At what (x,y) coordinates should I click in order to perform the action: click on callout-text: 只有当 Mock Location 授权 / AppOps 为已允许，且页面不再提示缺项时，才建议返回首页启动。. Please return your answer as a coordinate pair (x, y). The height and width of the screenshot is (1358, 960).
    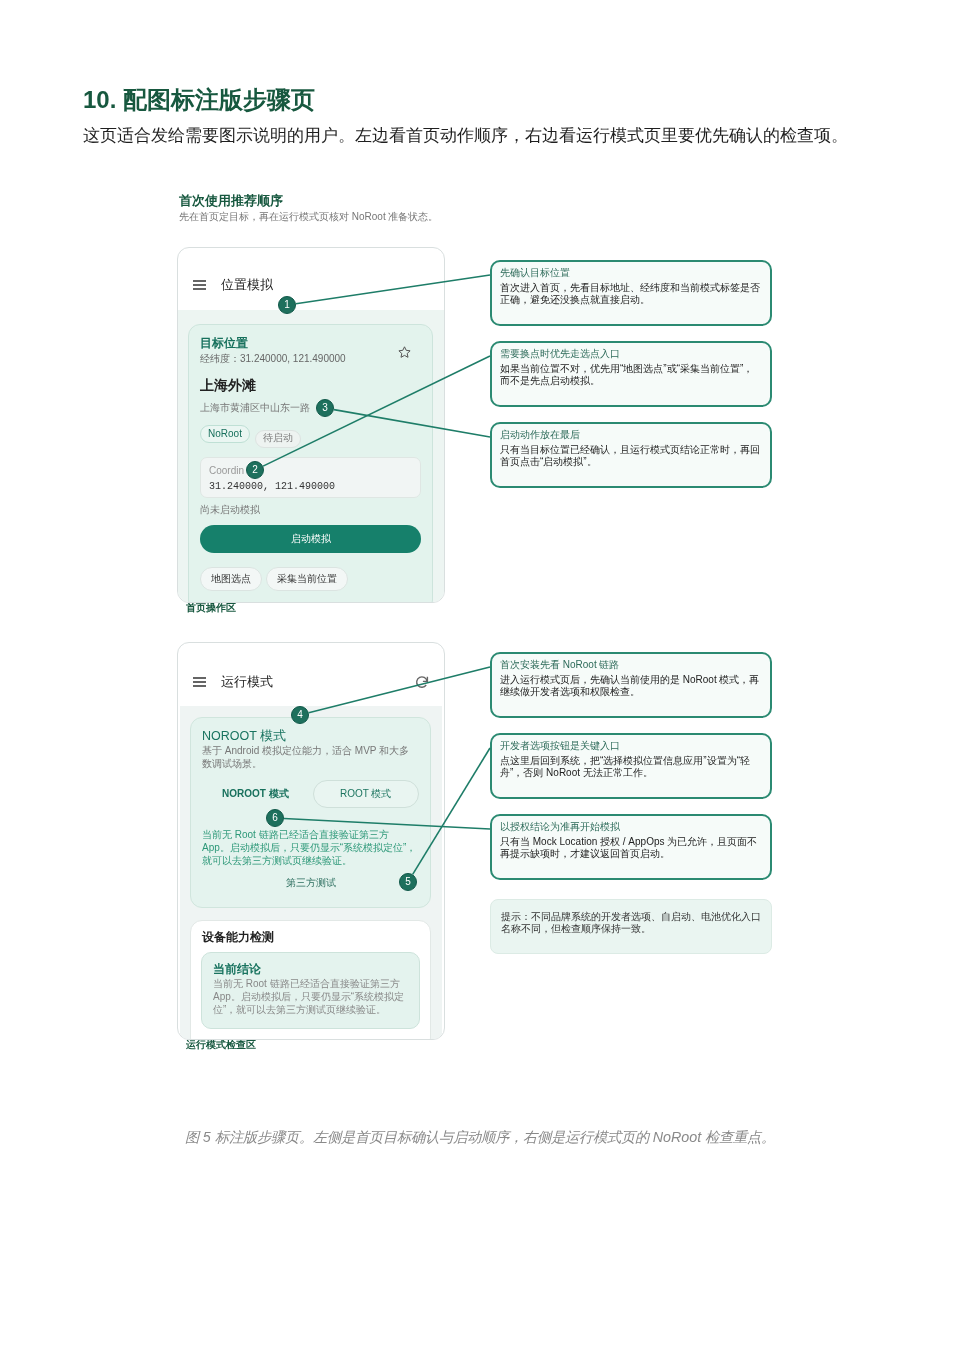
    Looking at the image, I should click on (629, 847).